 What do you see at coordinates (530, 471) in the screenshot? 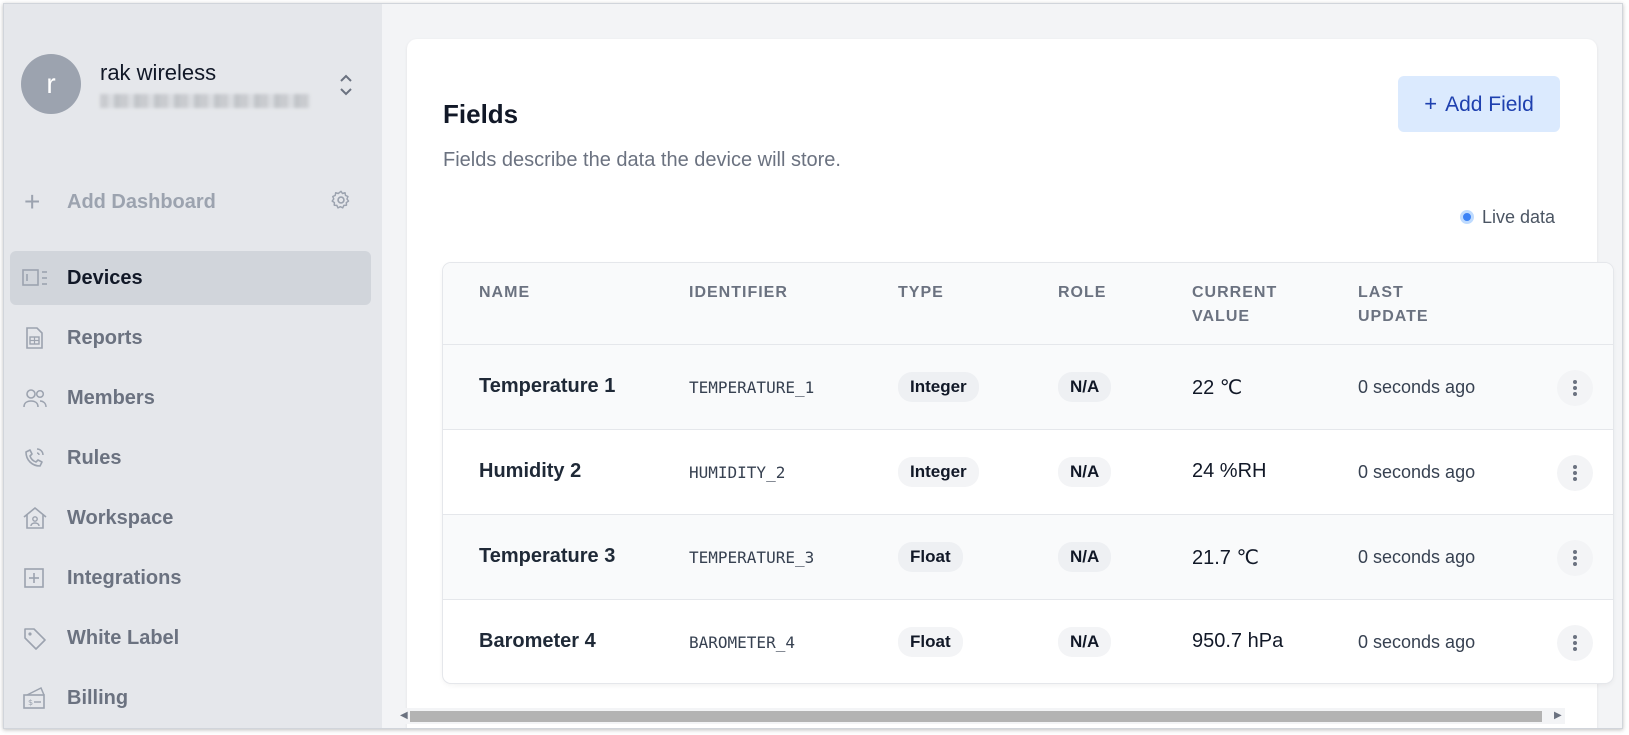
I see `field-name: Humidity 2` at bounding box center [530, 471].